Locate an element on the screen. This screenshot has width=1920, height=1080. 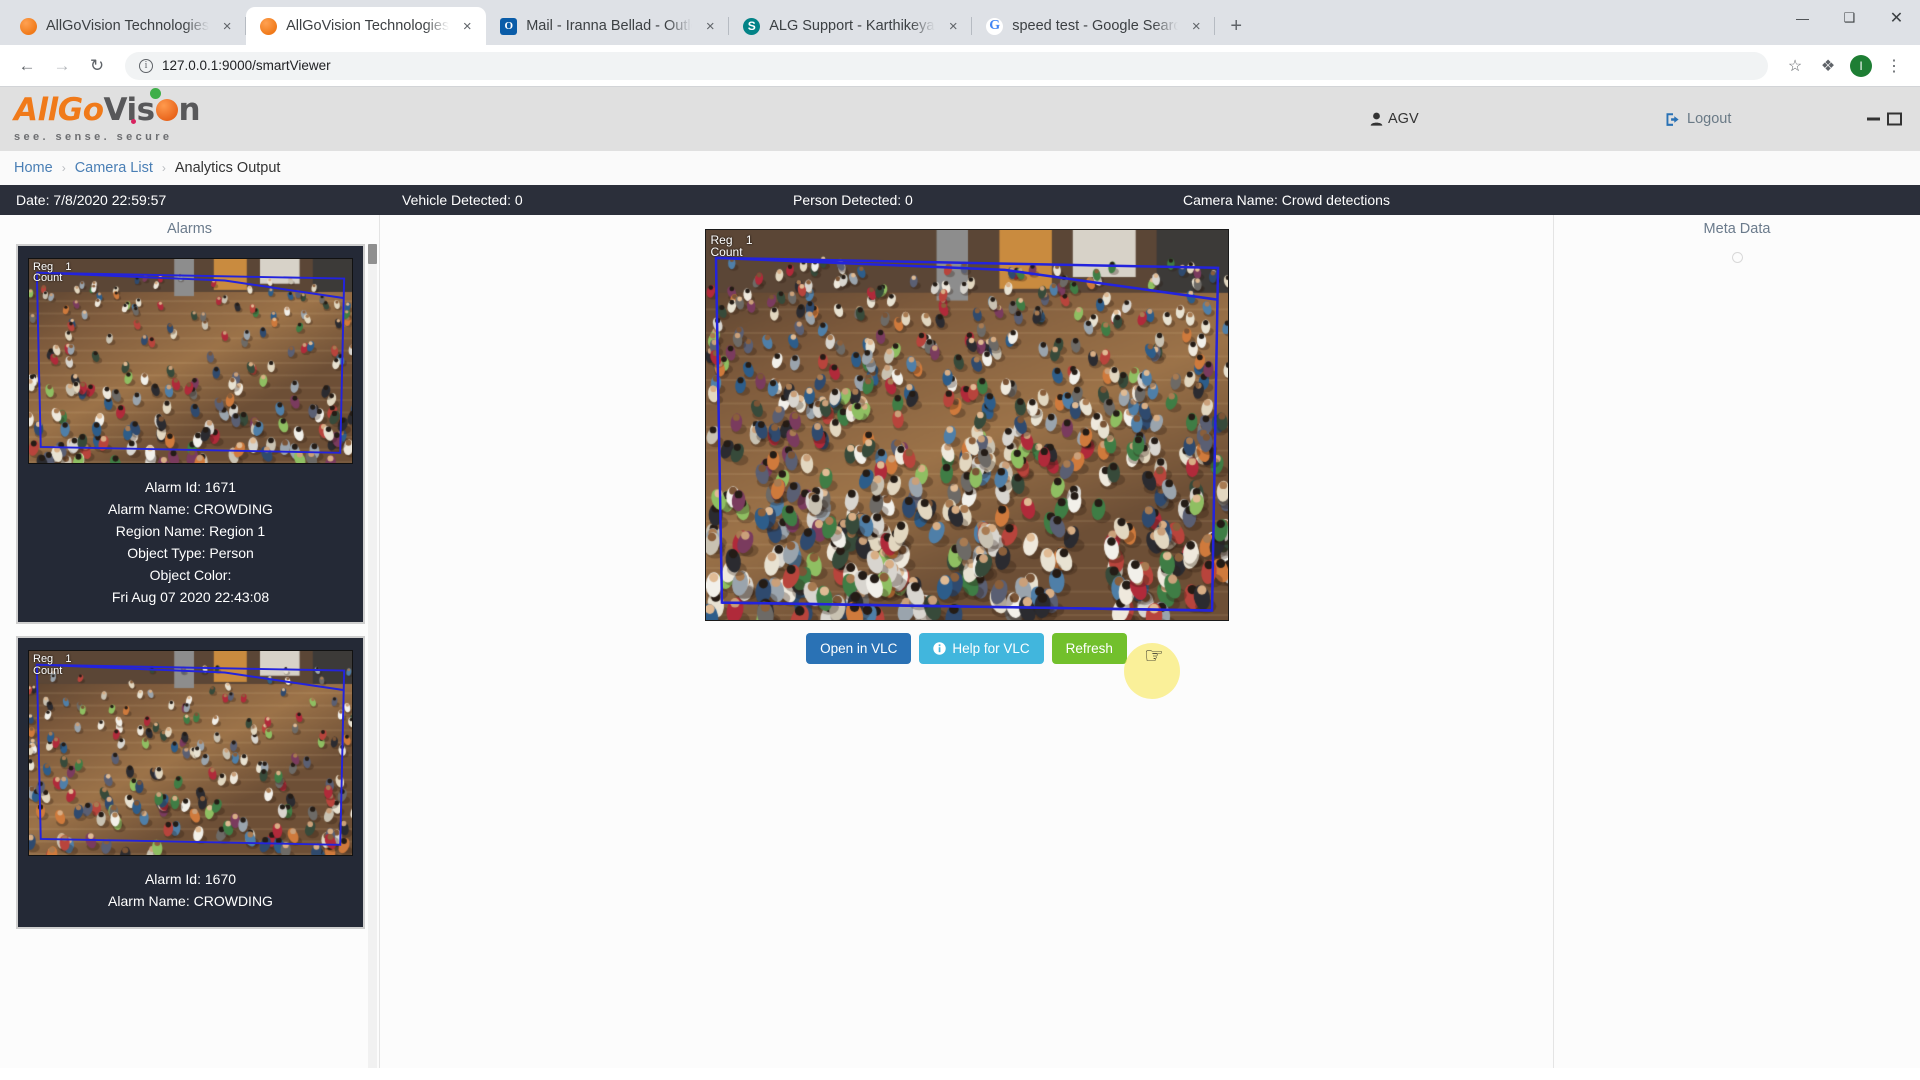
page-bottom-strip is located at coordinates (960, 1074).